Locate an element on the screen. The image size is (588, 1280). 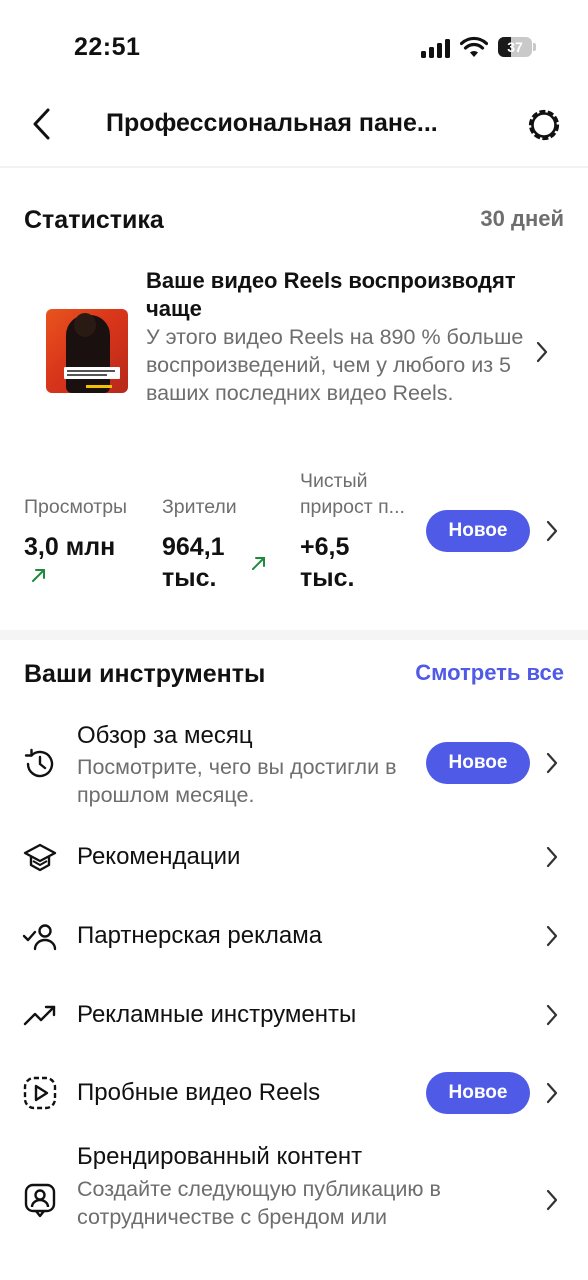
history-icon is located at coordinates (39, 763).